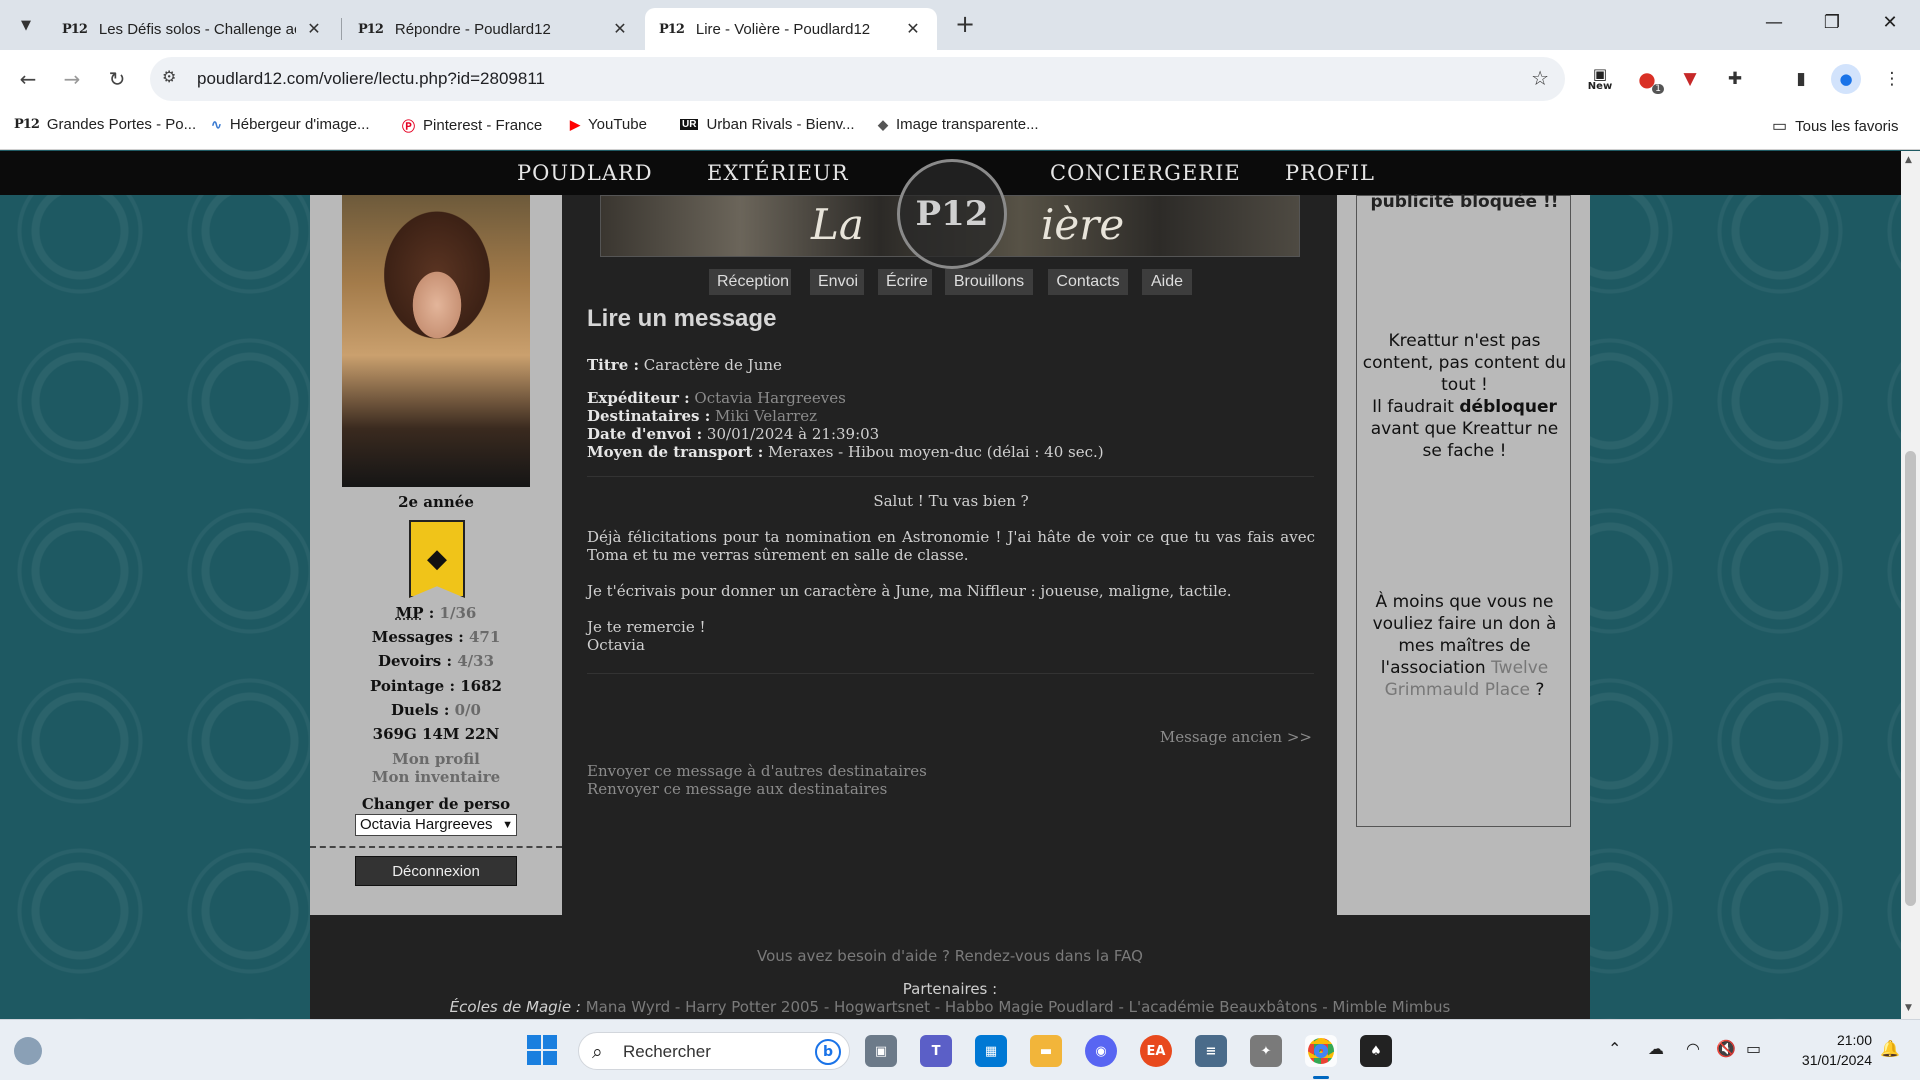  What do you see at coordinates (26, 25) in the screenshot?
I see `tab-search-dropdown-icon: ▼` at bounding box center [26, 25].